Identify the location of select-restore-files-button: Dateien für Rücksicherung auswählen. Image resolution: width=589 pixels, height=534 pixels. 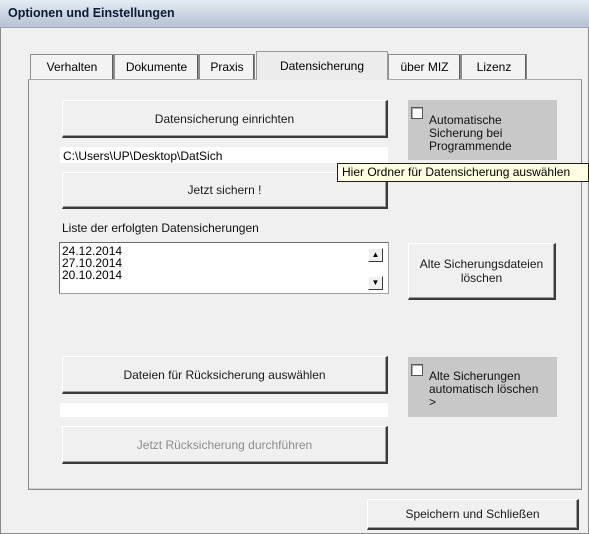
(225, 375).